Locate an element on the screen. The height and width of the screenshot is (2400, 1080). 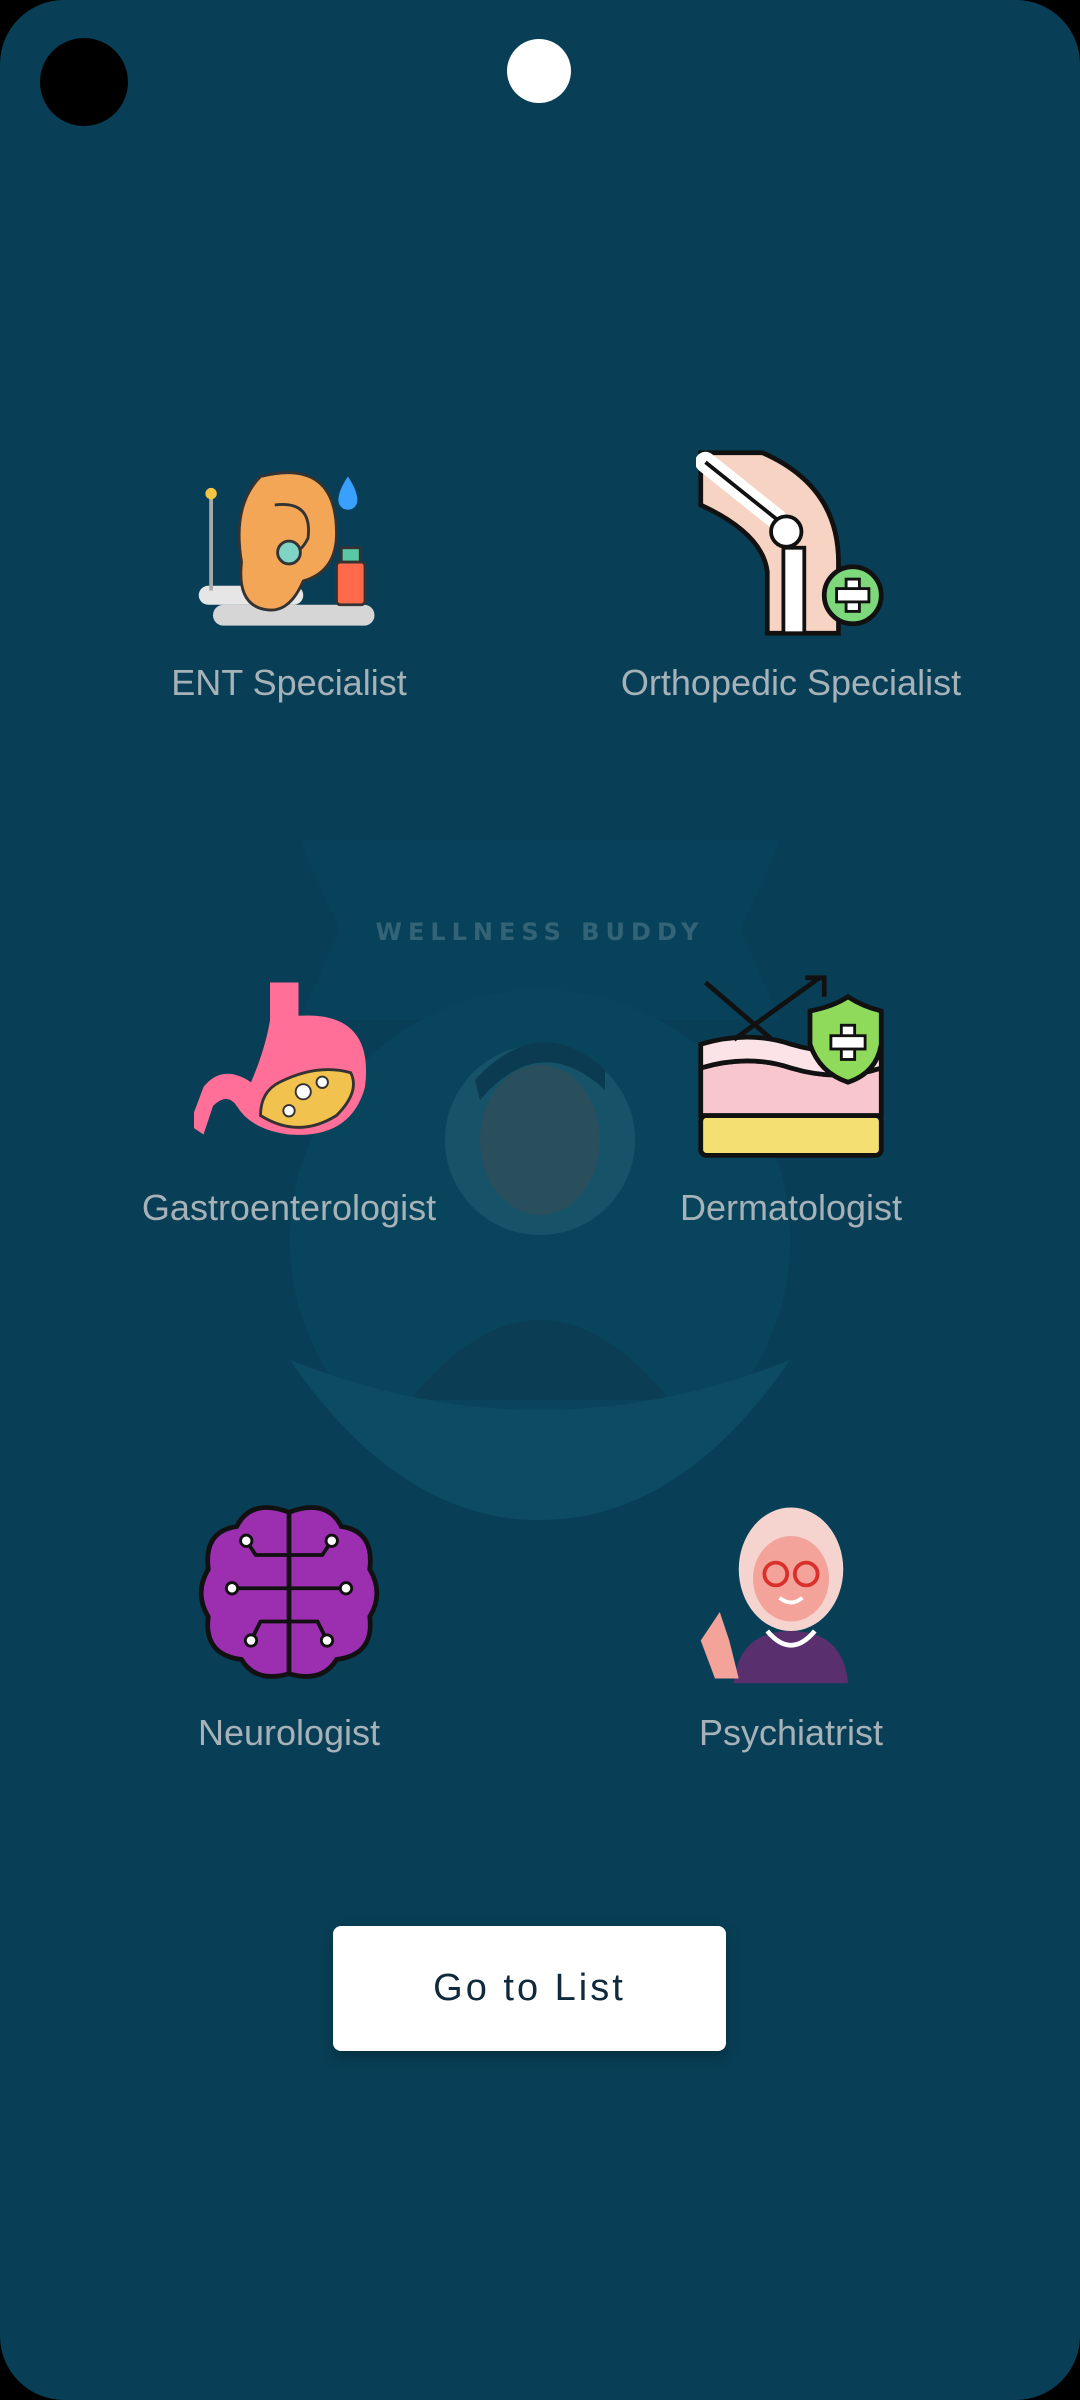
specialist-tile-gastroenterologist: Gastroenterologist is located at coordinates (289, 1101).